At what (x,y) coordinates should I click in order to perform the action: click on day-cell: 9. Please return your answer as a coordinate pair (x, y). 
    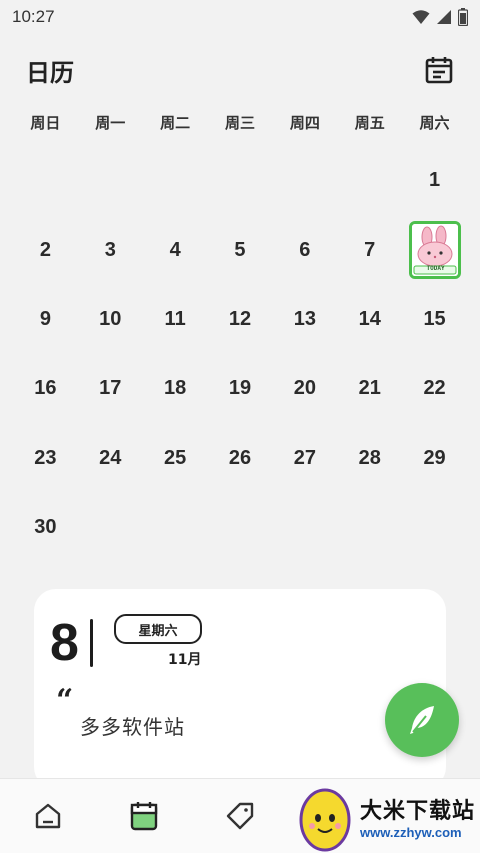
    Looking at the image, I should click on (45, 319).